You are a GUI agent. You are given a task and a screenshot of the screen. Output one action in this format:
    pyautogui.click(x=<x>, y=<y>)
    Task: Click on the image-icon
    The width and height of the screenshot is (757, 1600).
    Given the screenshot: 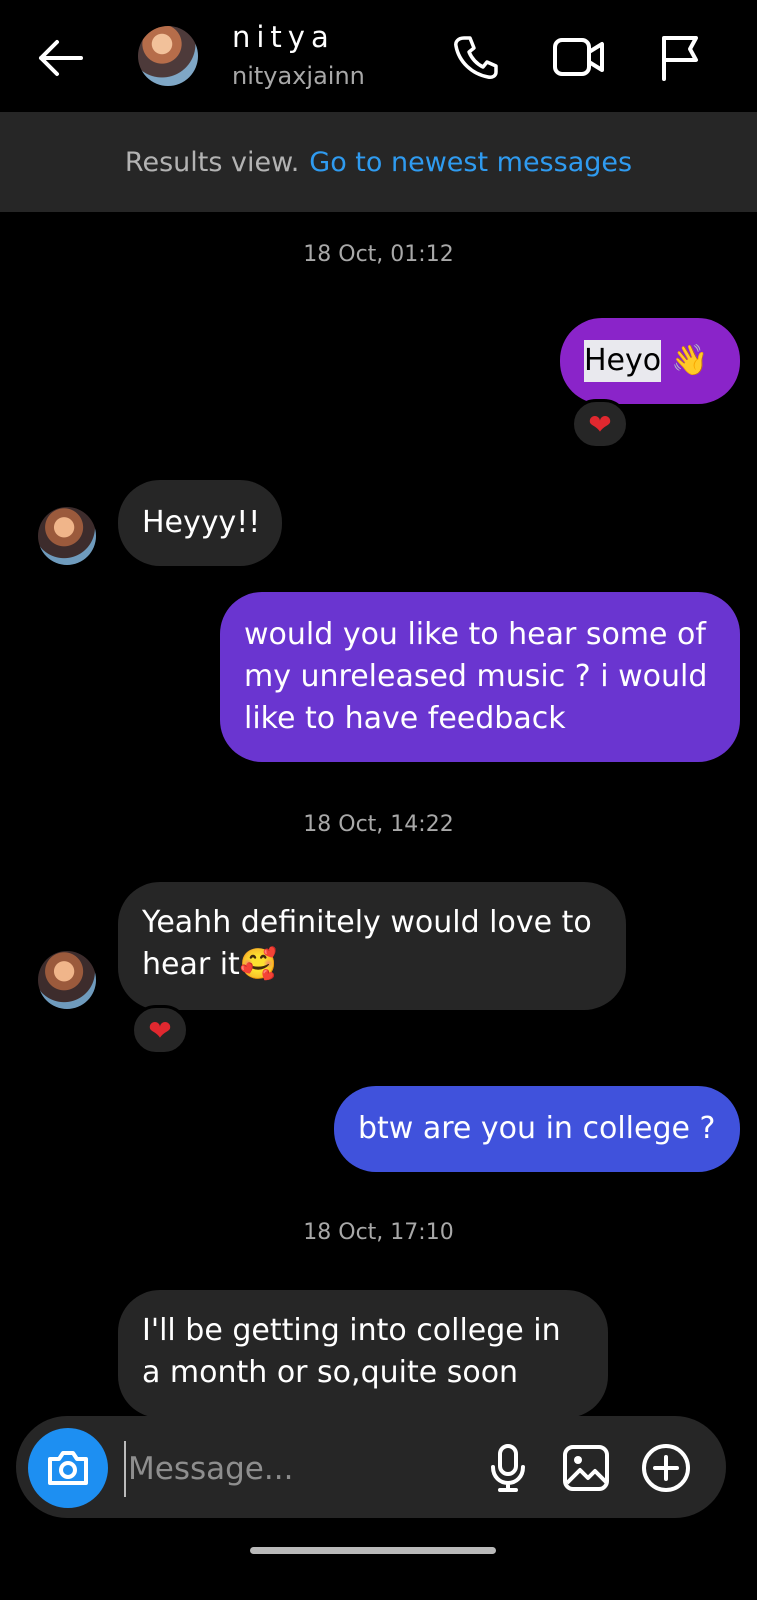 What is the action you would take?
    pyautogui.click(x=586, y=1468)
    